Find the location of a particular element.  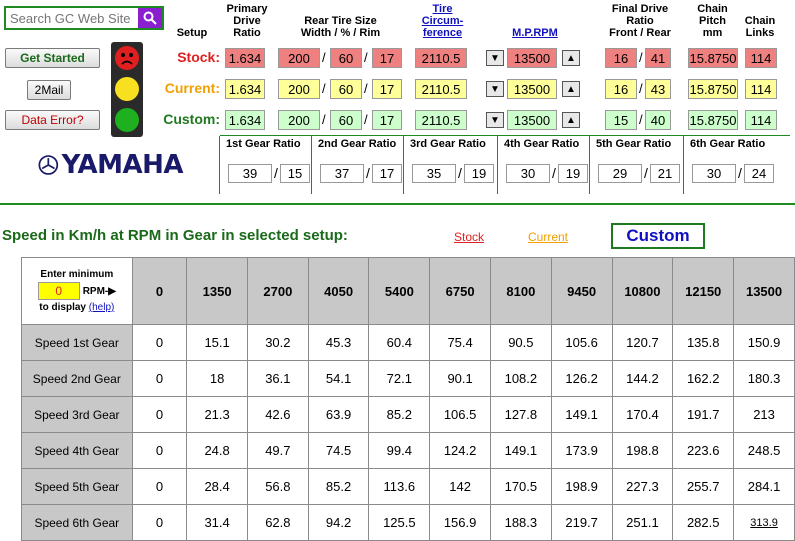

speed-cell: 284.1 is located at coordinates (764, 486).